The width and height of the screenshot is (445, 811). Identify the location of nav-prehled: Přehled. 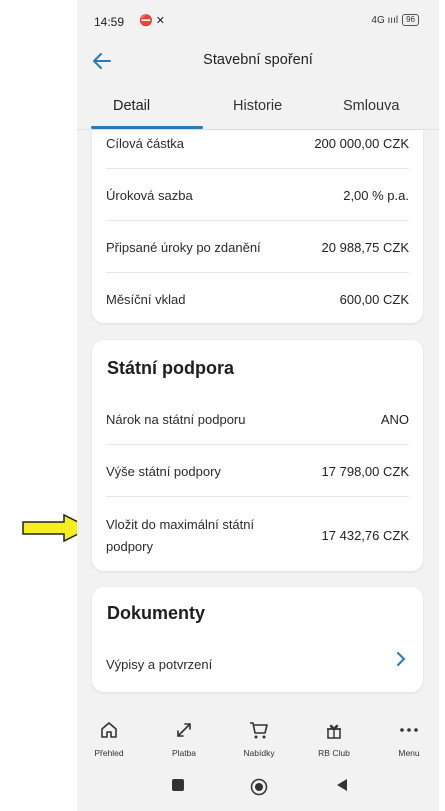
(109, 739).